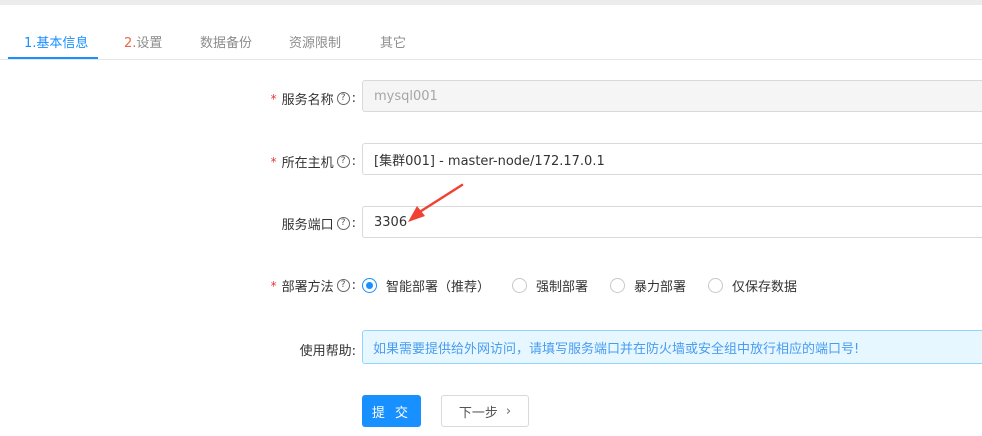 The height and width of the screenshot is (436, 982). Describe the element at coordinates (672, 222) in the screenshot. I see `port-input: 3306` at that location.